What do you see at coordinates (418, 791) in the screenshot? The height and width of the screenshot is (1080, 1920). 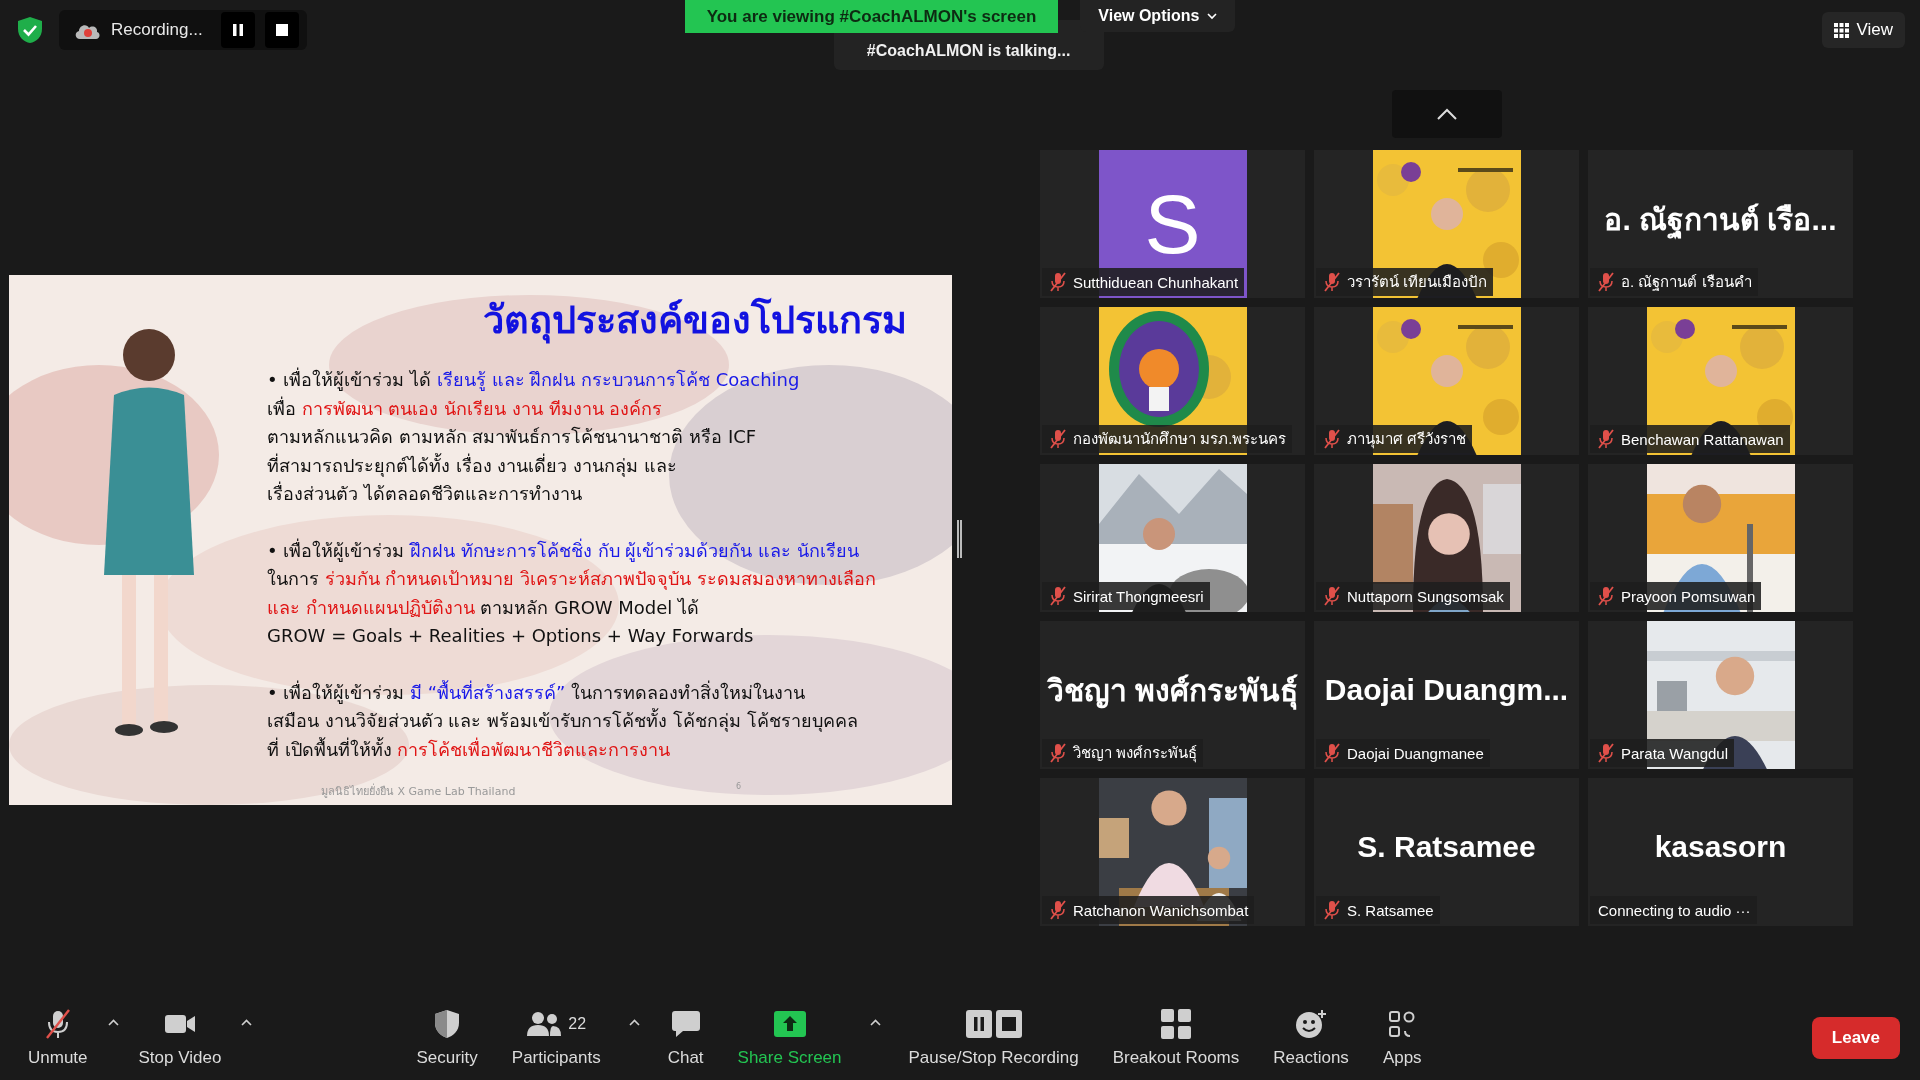 I see `slide-footer: มูลนิธิไทยยั่งยืน X Game Lab Thailand` at bounding box center [418, 791].